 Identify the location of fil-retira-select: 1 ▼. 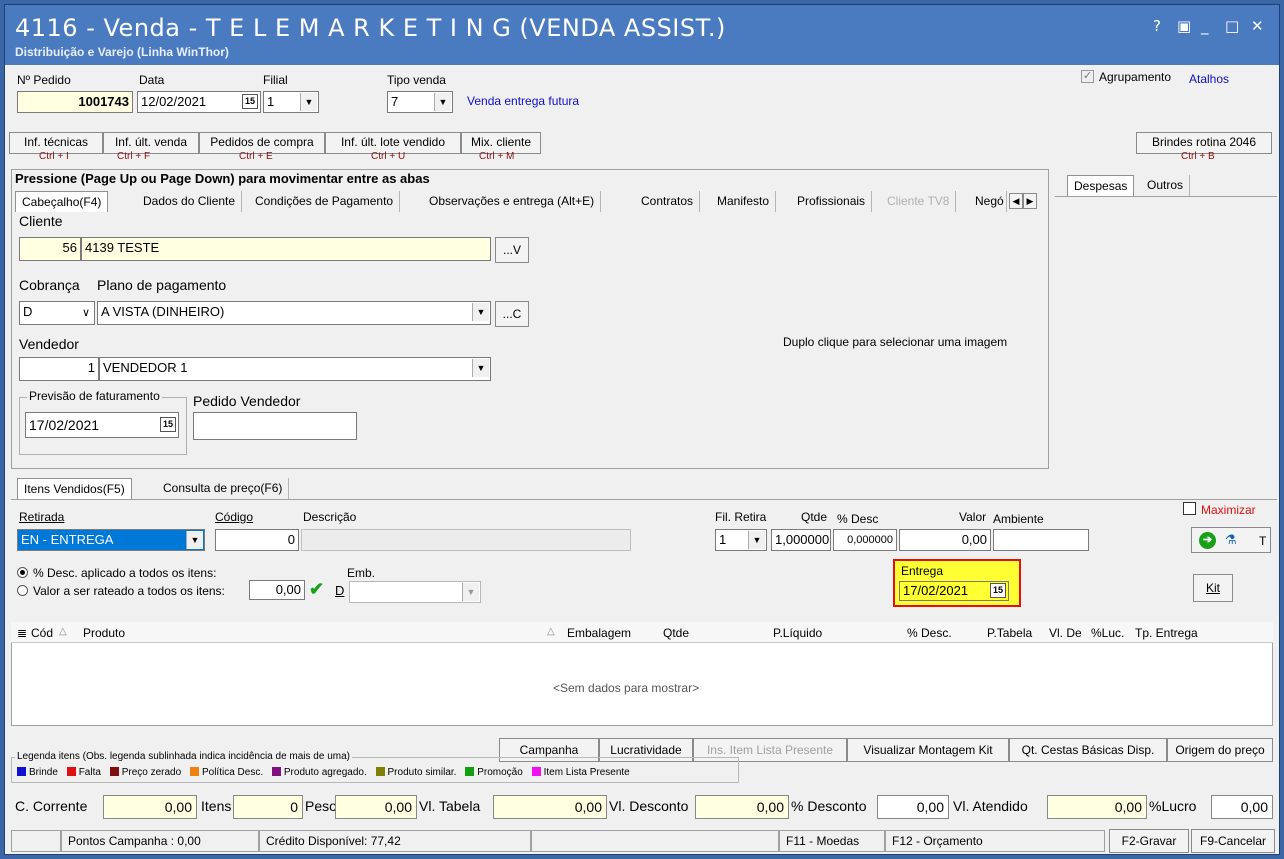
(741, 540).